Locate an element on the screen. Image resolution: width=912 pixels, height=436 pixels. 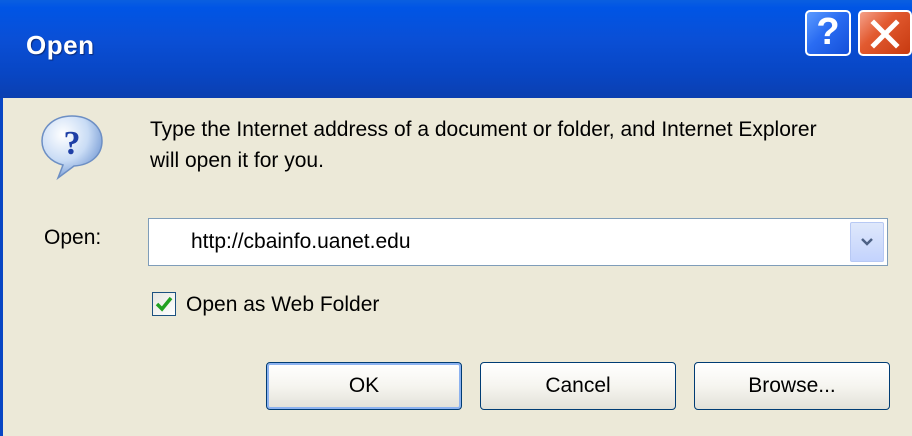
question-bubble-icon: ? is located at coordinates (72, 148).